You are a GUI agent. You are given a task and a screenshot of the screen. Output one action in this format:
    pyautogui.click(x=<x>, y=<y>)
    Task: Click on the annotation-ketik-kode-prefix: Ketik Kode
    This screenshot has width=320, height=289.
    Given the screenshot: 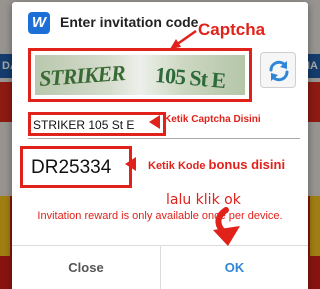 What is the action you would take?
    pyautogui.click(x=178, y=166)
    